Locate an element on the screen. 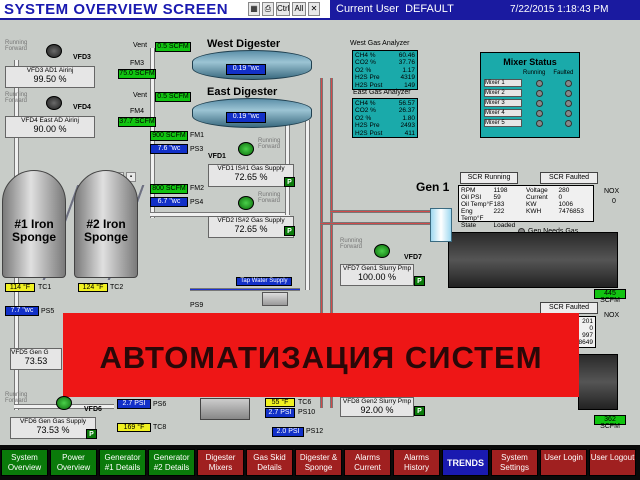 Image resolution: width=640 pixels, height=480 pixels. nav-button-system-overview: System Overview is located at coordinates (24, 462).